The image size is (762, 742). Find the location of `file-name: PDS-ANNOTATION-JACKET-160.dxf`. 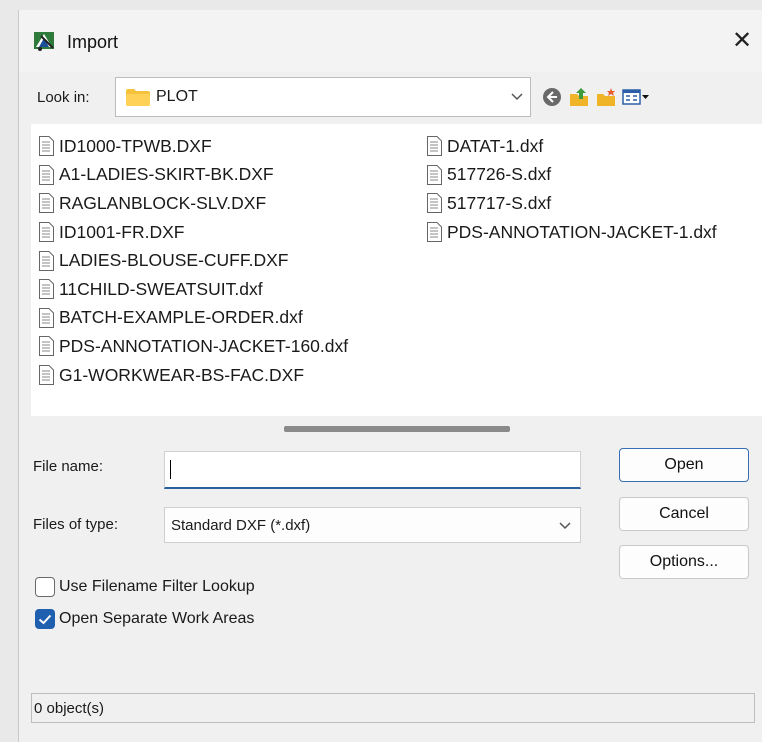

file-name: PDS-ANNOTATION-JACKET-160.dxf is located at coordinates (204, 345).